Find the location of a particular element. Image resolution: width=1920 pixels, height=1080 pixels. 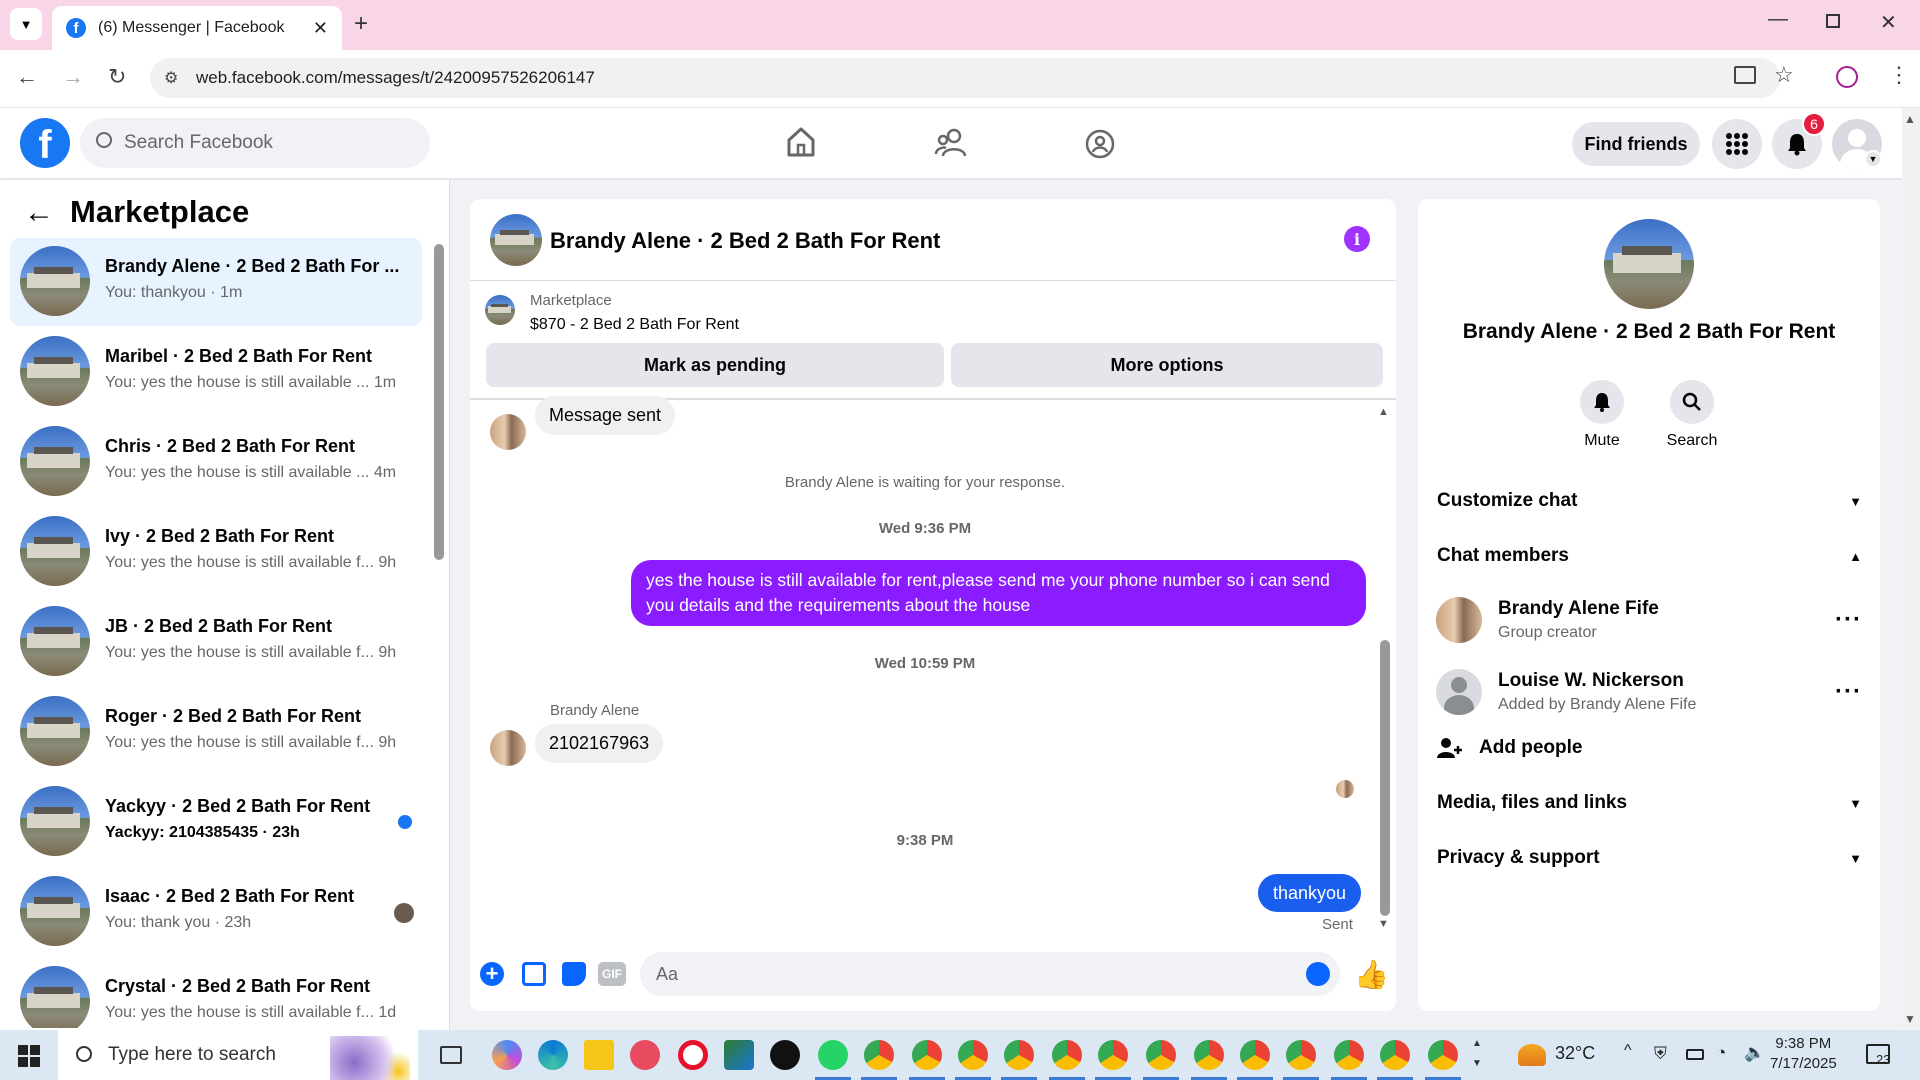

chat-avatar is located at coordinates (516, 240).